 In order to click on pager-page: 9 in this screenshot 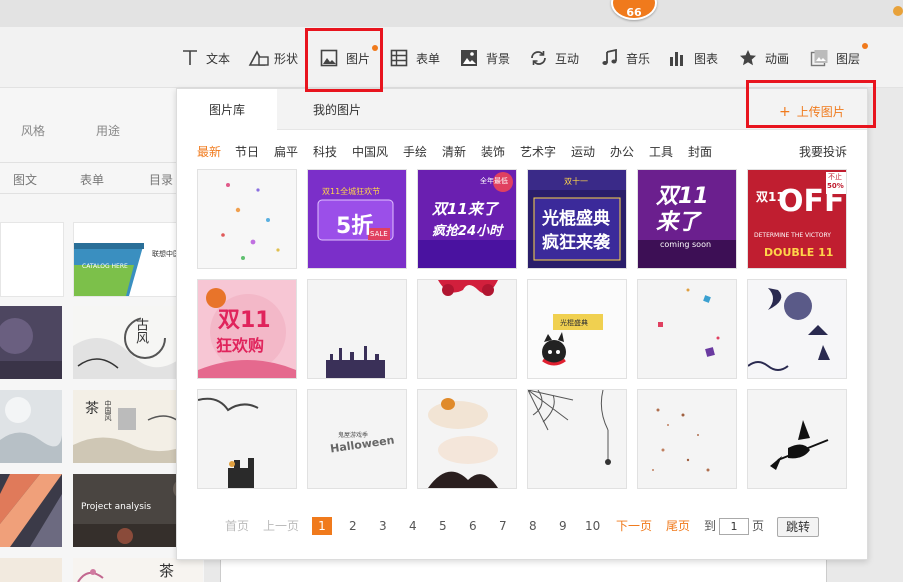, I will do `click(563, 526)`.